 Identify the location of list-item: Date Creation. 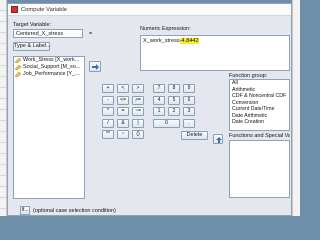
(259, 122).